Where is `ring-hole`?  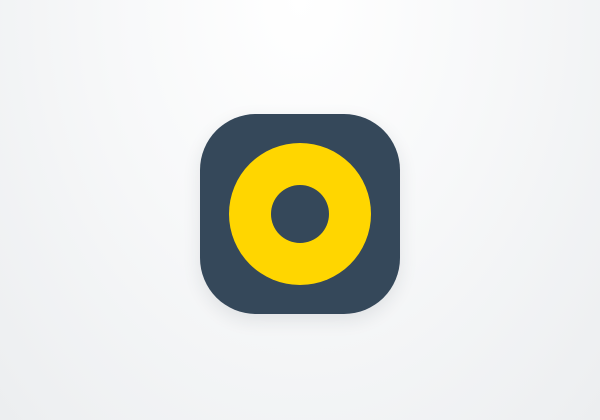 ring-hole is located at coordinates (300, 214).